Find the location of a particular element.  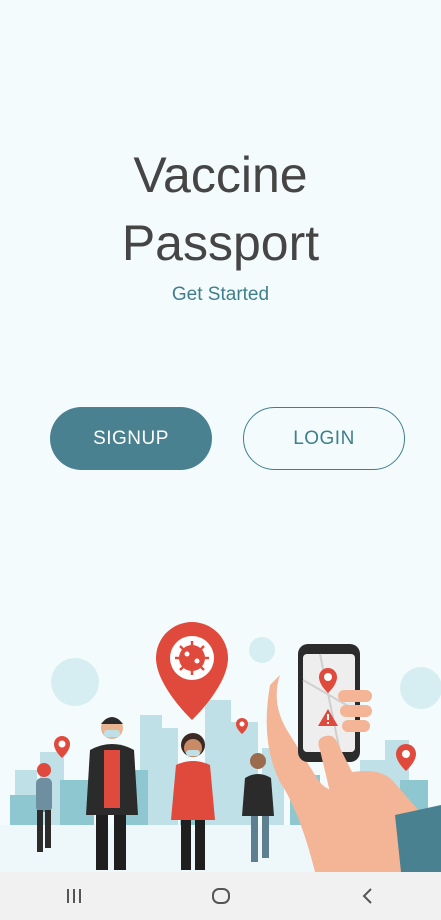

signup-button: SIGNUP is located at coordinates (131, 438).